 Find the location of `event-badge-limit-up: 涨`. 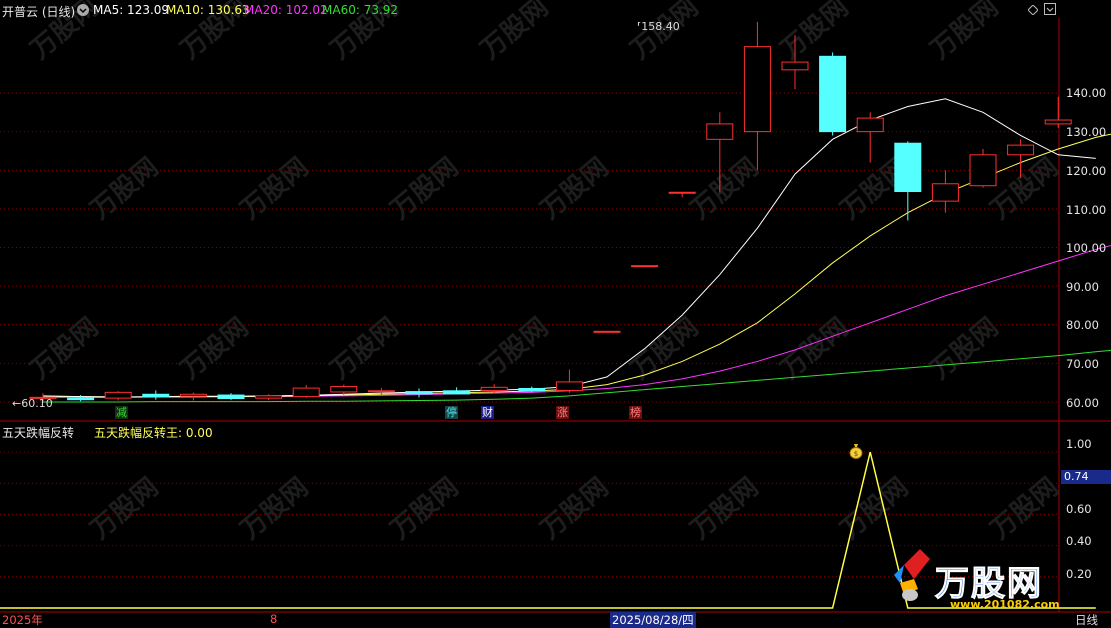

event-badge-limit-up: 涨 is located at coordinates (562, 412).